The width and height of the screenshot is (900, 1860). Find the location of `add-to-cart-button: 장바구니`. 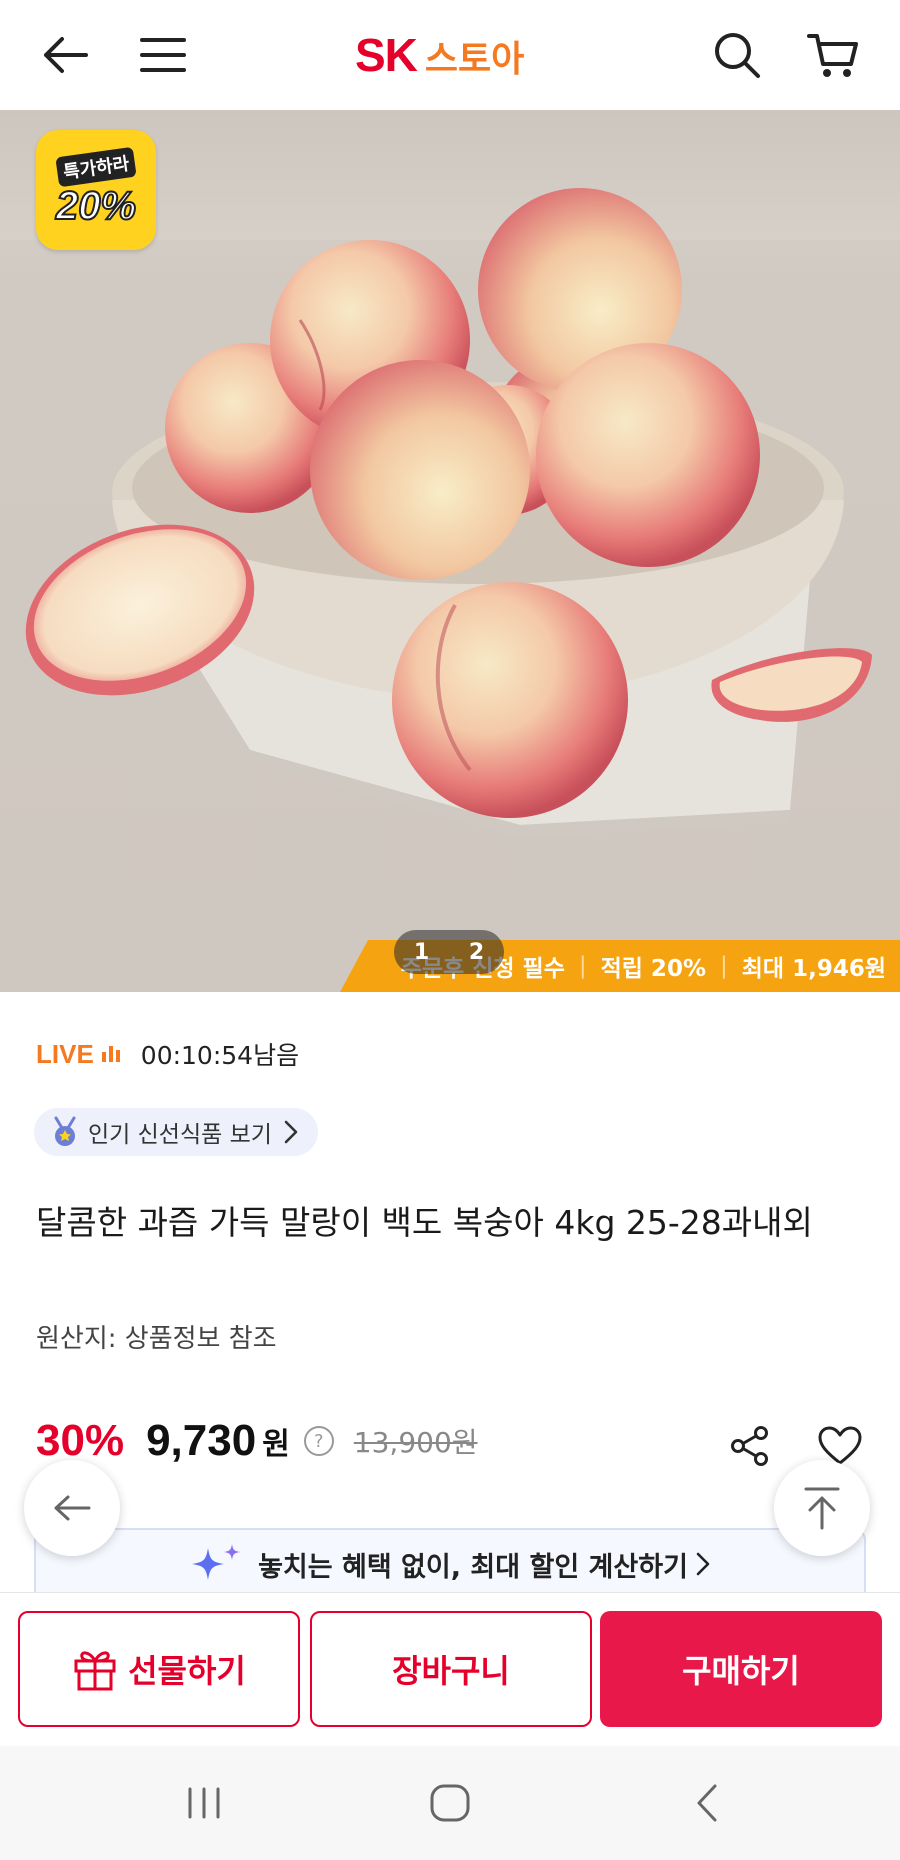

add-to-cart-button: 장바구니 is located at coordinates (451, 1669).